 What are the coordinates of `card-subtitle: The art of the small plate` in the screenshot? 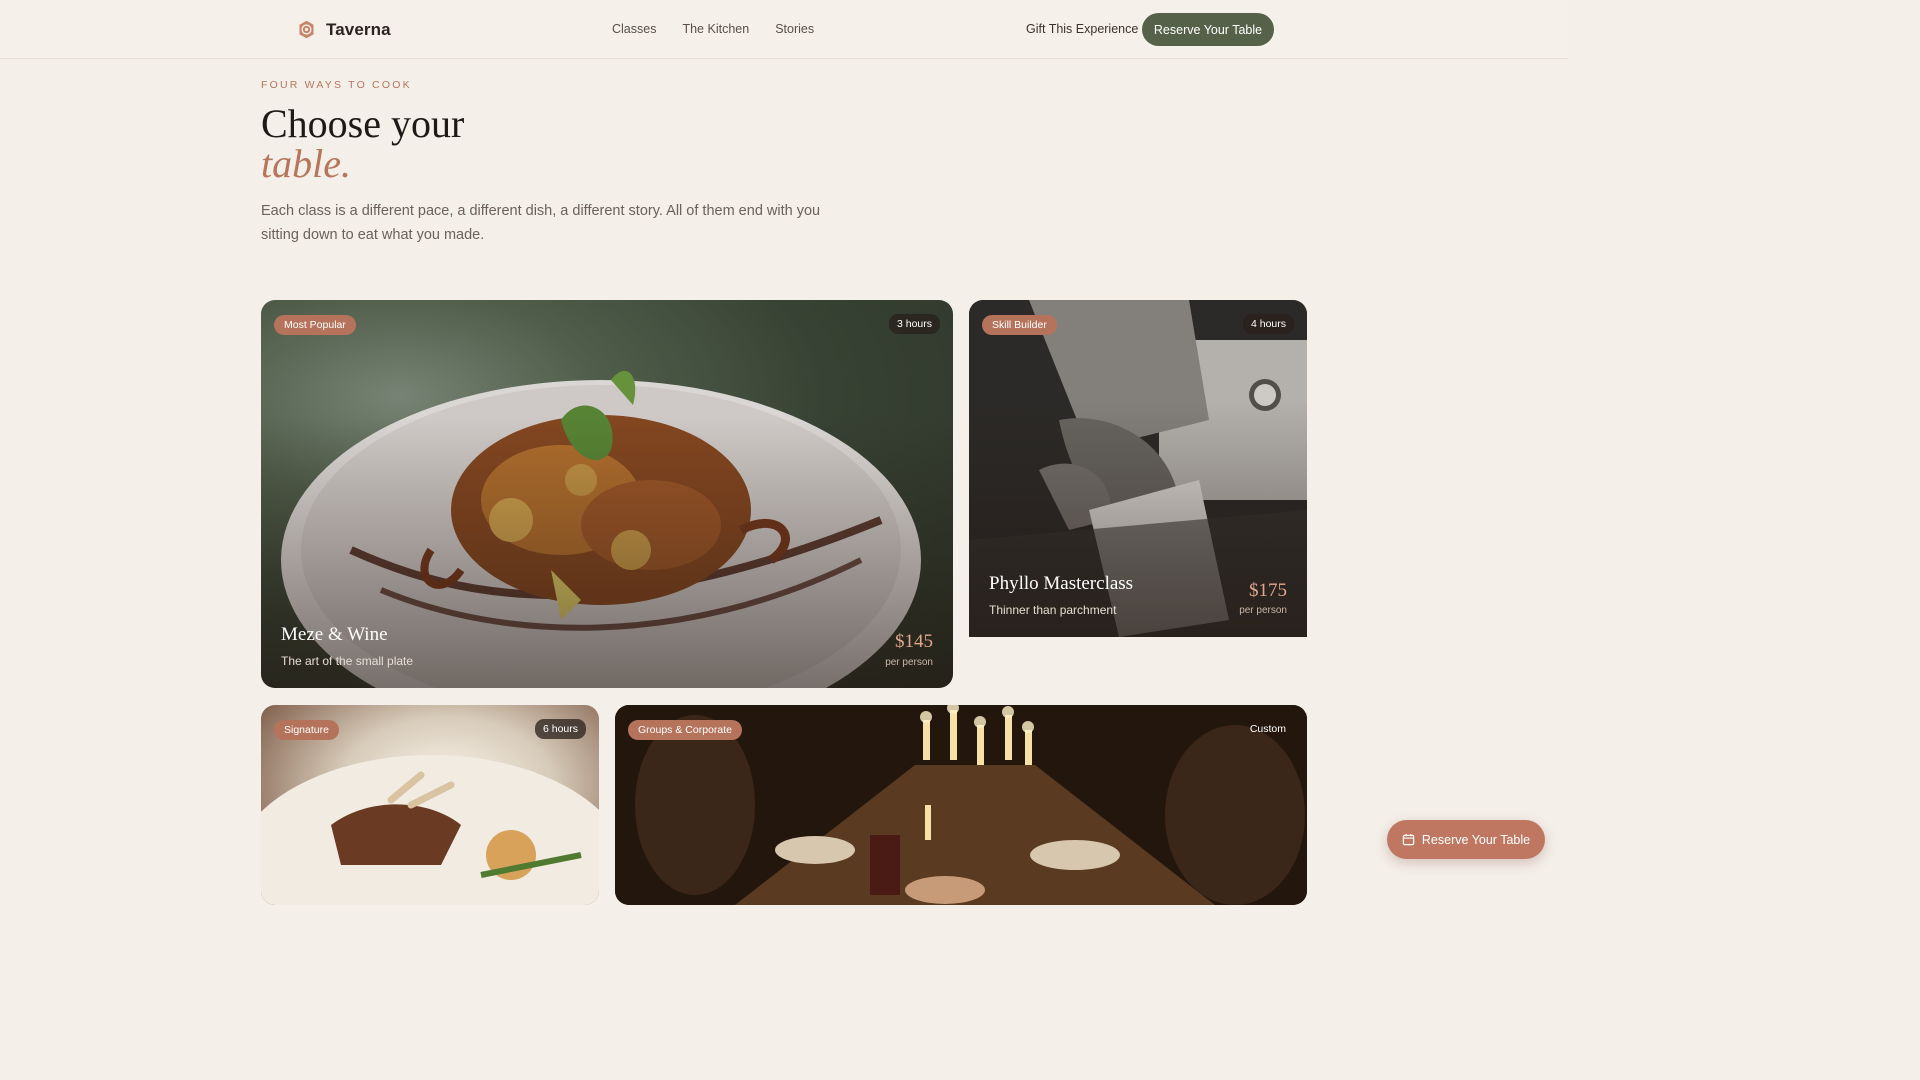 It's located at (347, 661).